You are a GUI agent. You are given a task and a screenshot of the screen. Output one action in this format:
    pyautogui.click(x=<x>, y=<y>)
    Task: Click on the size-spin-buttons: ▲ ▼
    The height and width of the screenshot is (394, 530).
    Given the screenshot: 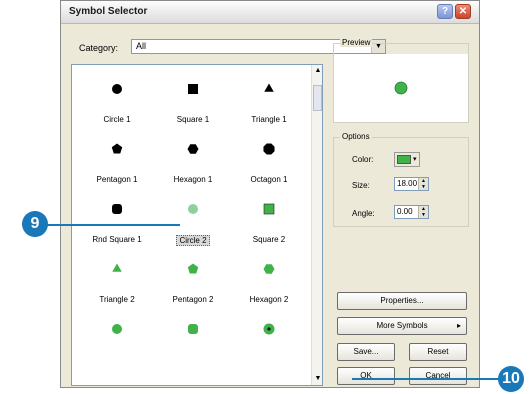 What is the action you would take?
    pyautogui.click(x=423, y=184)
    